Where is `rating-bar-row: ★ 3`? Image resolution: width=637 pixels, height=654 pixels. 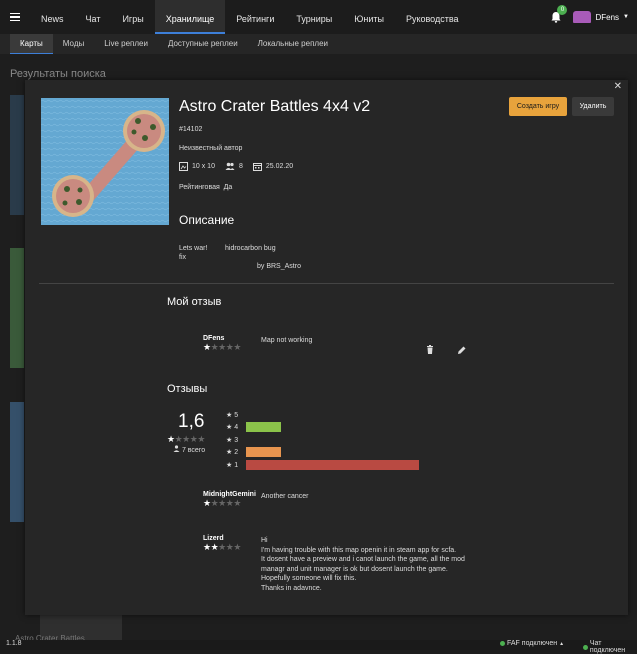
rating-bar-row: ★ 3 is located at coordinates (236, 439).